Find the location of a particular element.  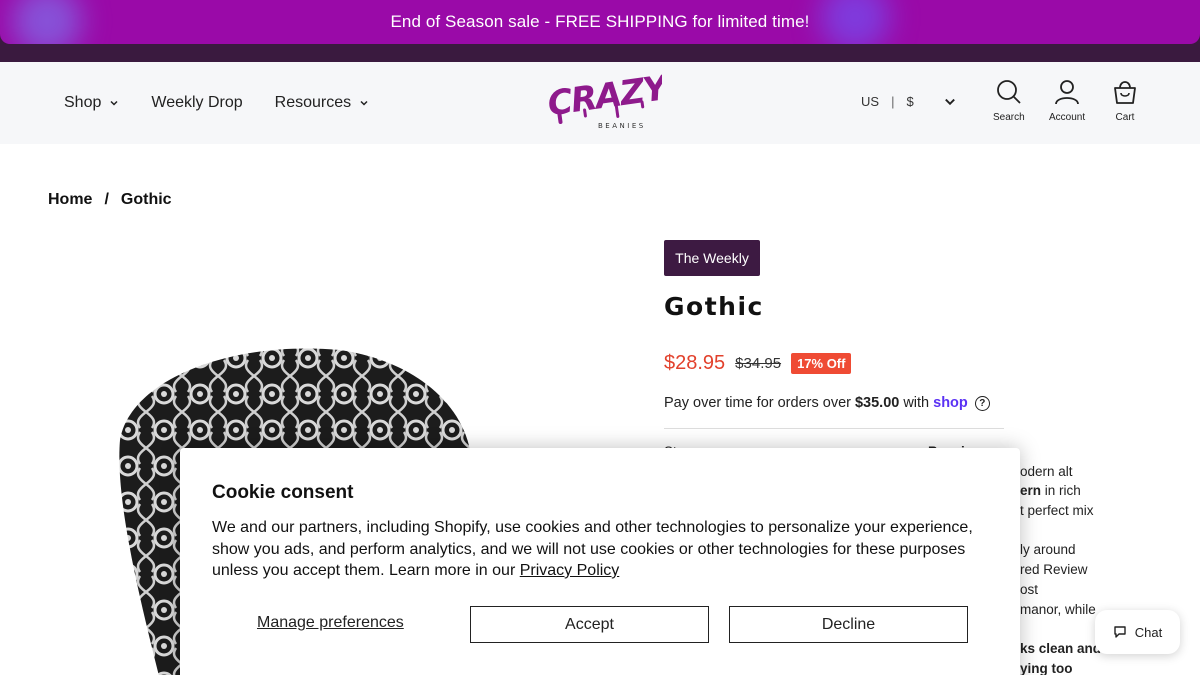

installments-threshold: $35.00 is located at coordinates (877, 403).